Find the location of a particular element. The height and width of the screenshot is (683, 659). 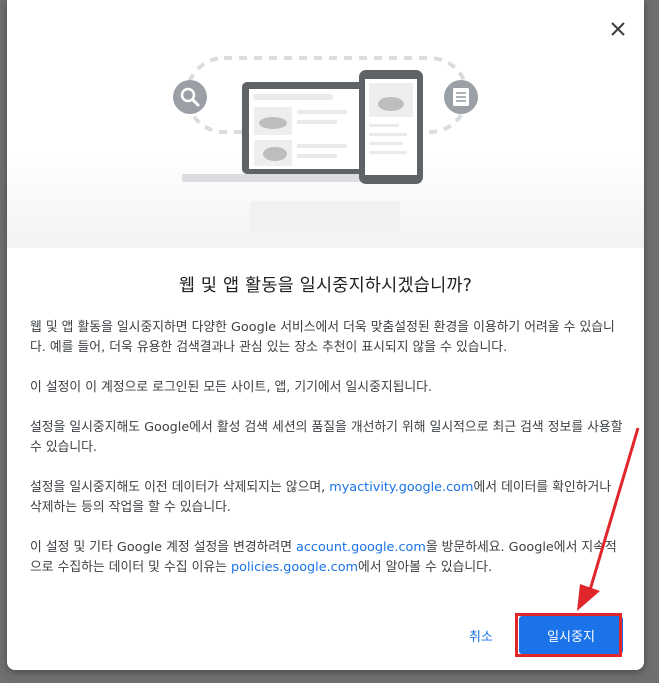

phone-illustration is located at coordinates (391, 127).